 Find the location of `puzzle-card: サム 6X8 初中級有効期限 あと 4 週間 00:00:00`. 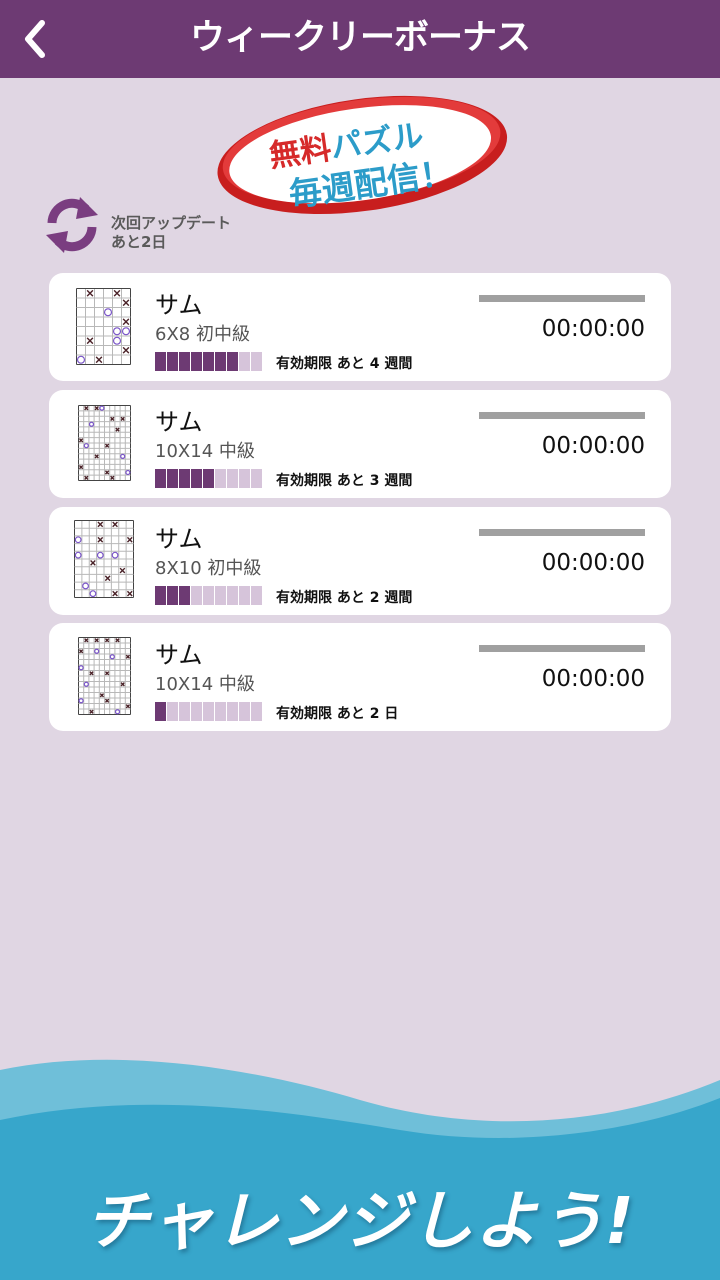

puzzle-card: サム 6X8 初中級有効期限 あと 4 週間 00:00:00 is located at coordinates (360, 327).